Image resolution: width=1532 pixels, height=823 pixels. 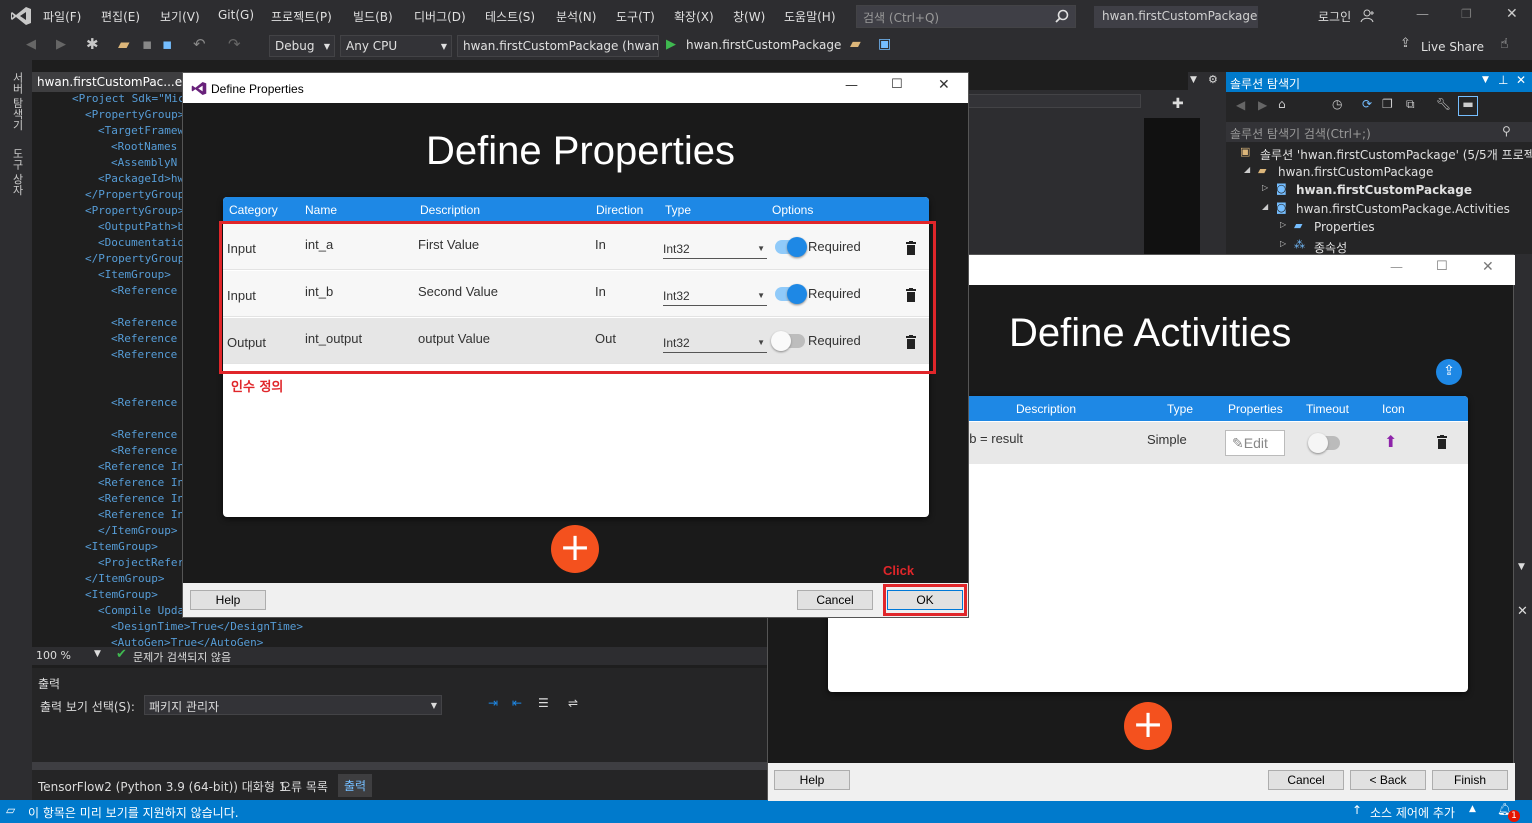 What do you see at coordinates (1388, 780) in the screenshot?
I see `back-button: < Back` at bounding box center [1388, 780].